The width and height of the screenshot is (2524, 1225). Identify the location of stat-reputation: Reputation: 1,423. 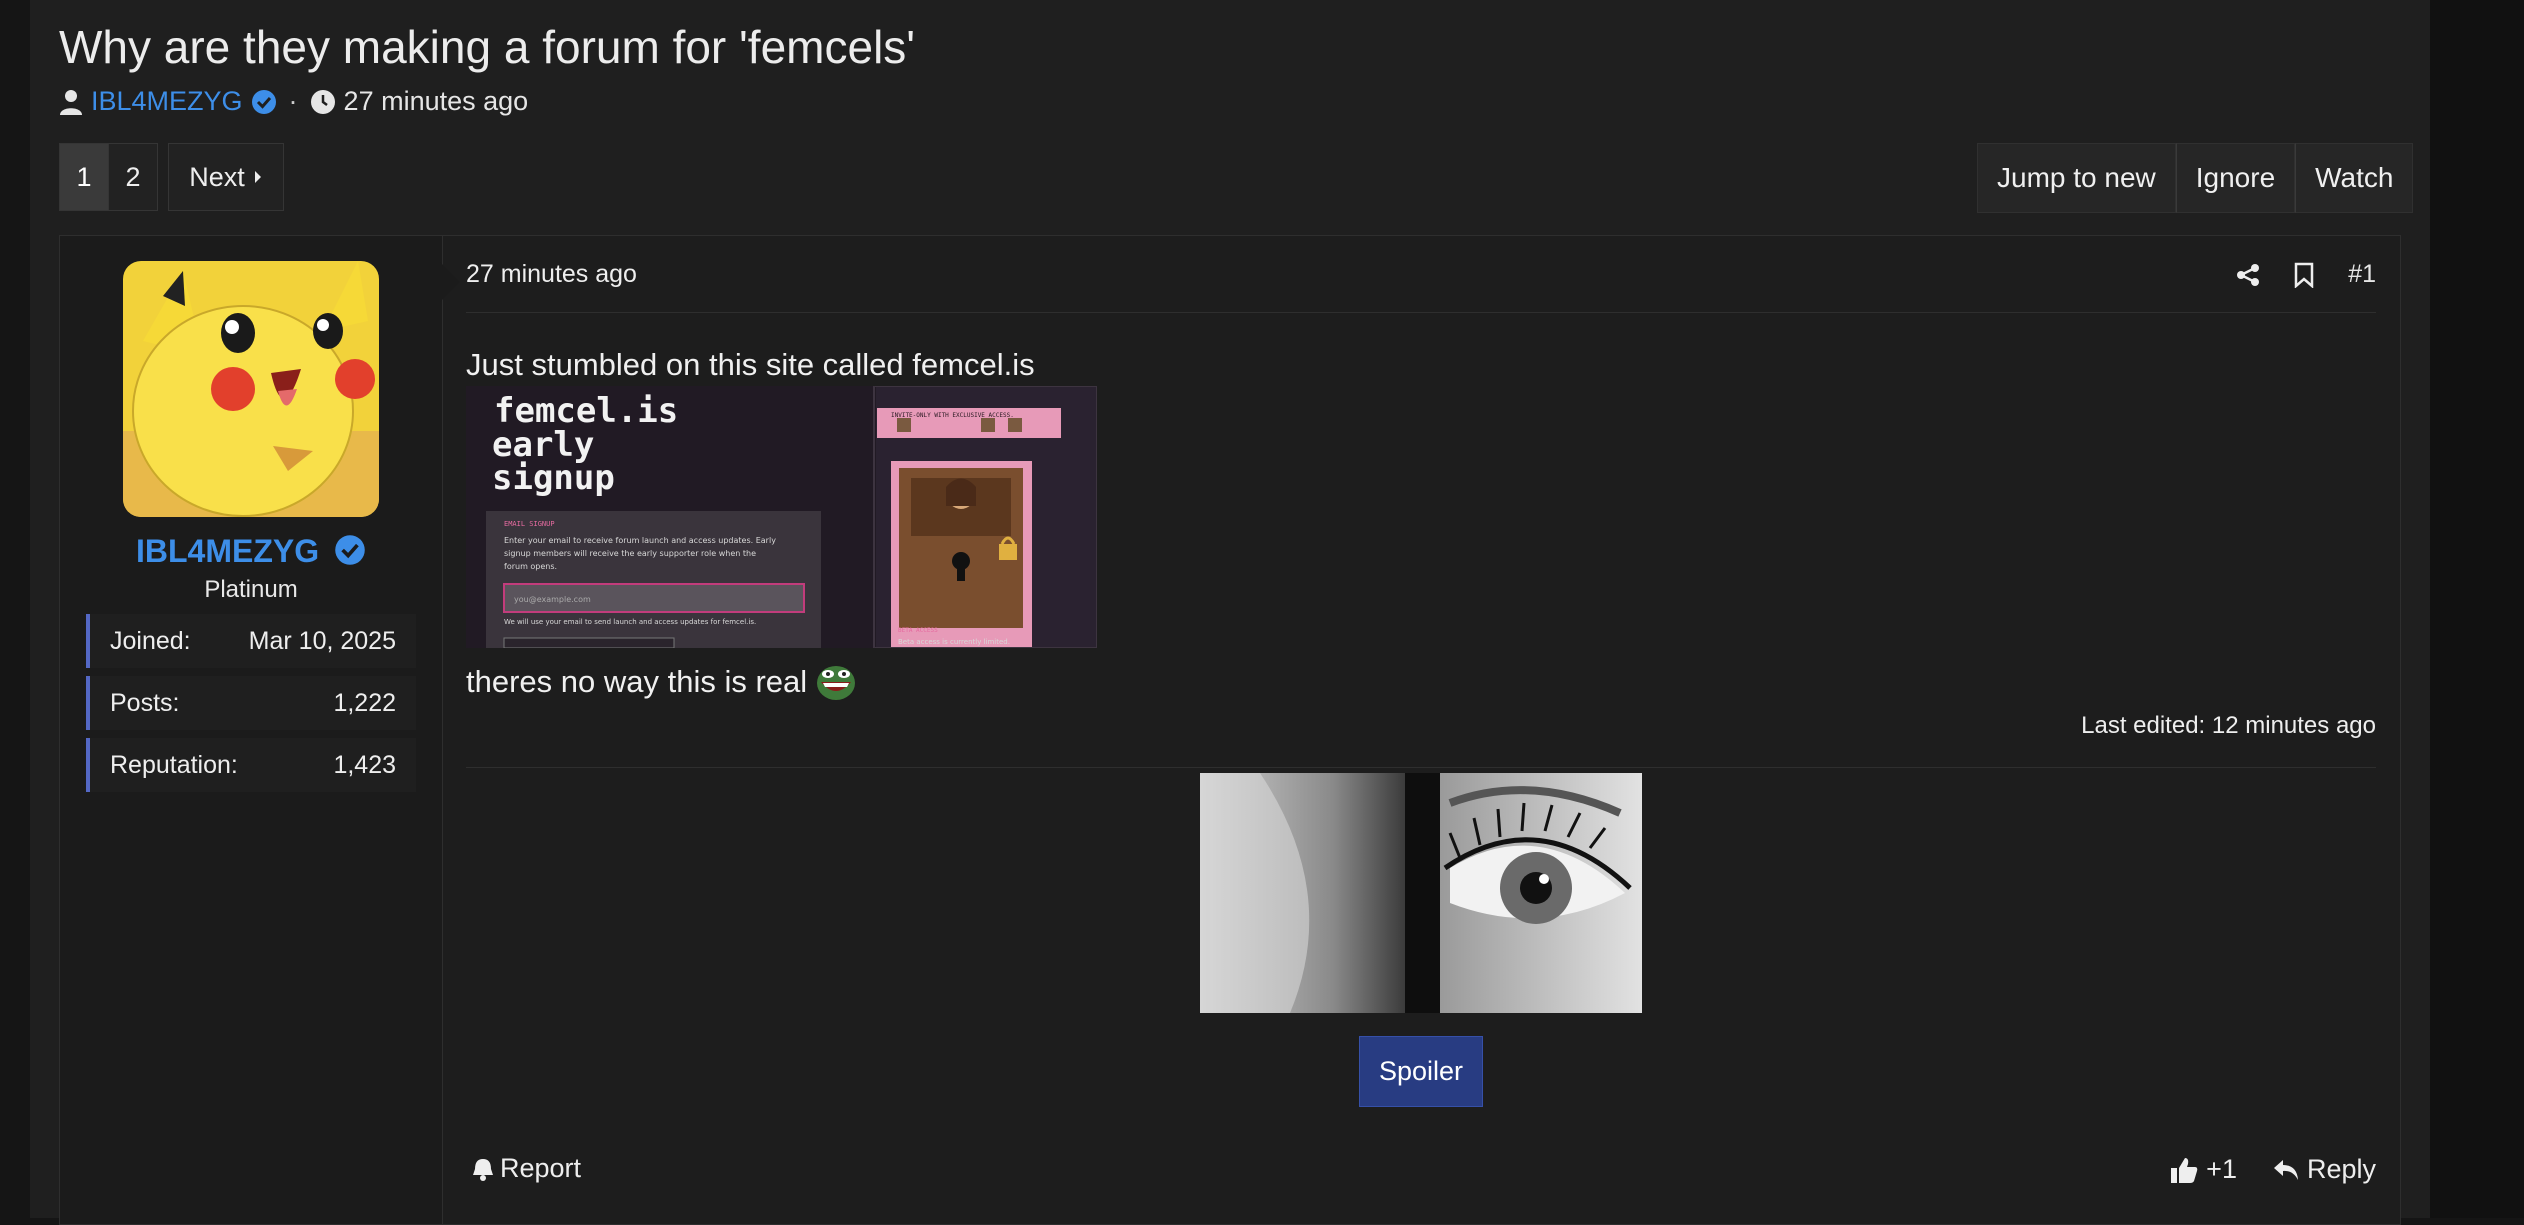
(251, 765).